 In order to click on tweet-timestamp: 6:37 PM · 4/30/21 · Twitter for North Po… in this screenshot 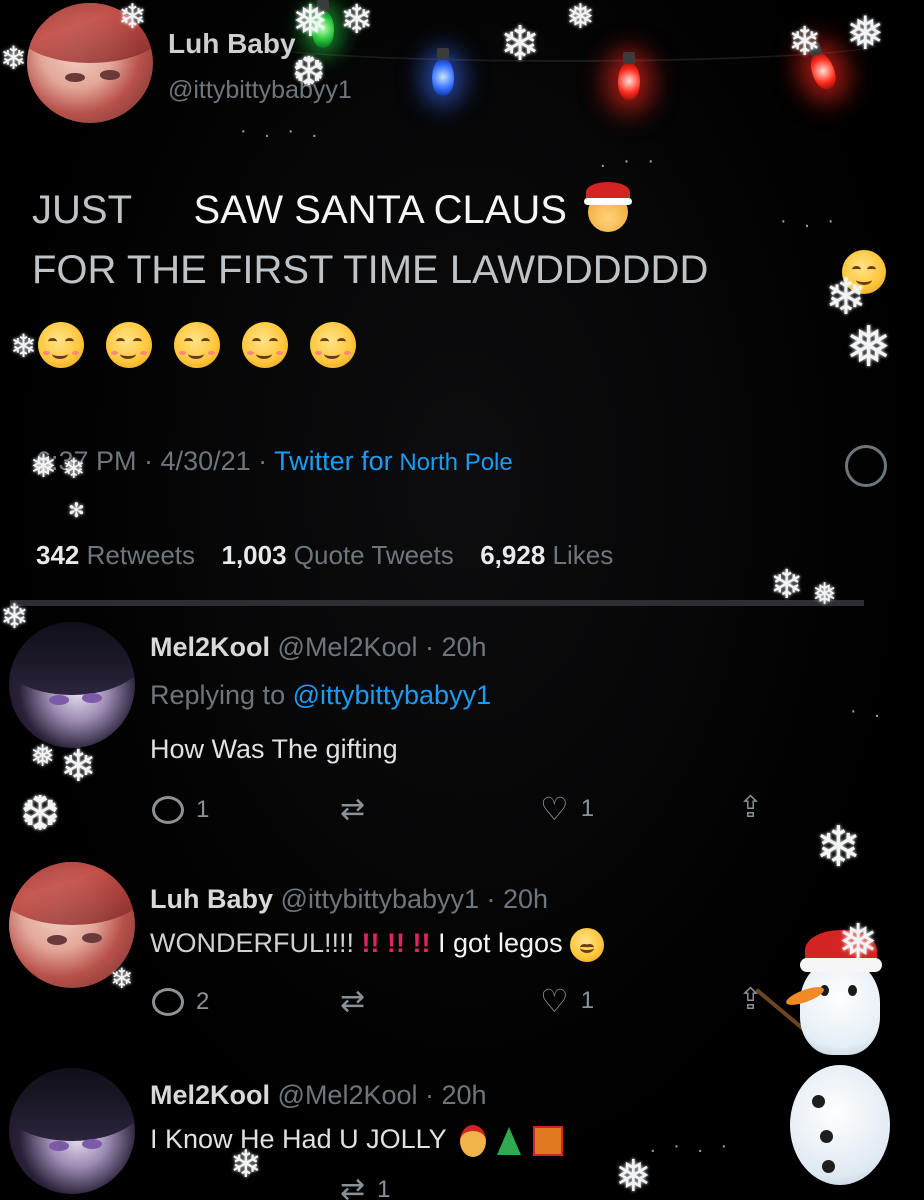, I will do `click(274, 461)`.